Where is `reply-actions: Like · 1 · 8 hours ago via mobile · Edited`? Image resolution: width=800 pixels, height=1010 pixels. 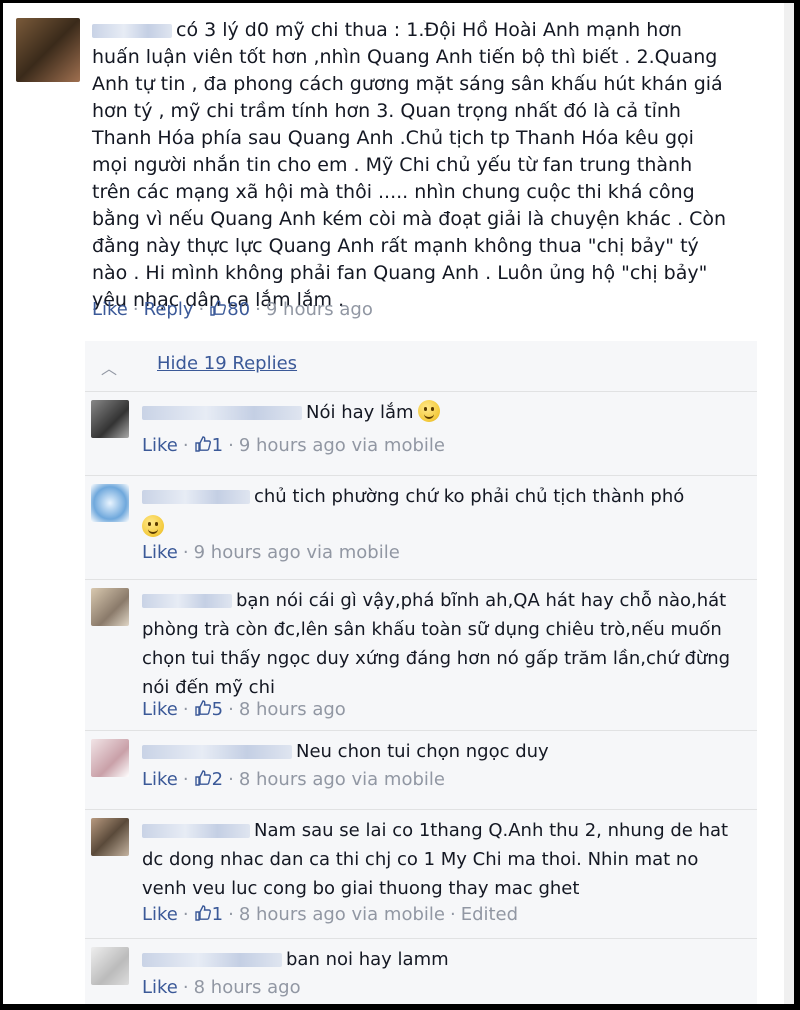
reply-actions: Like · 1 · 8 hours ago via mobile · Edited is located at coordinates (330, 915).